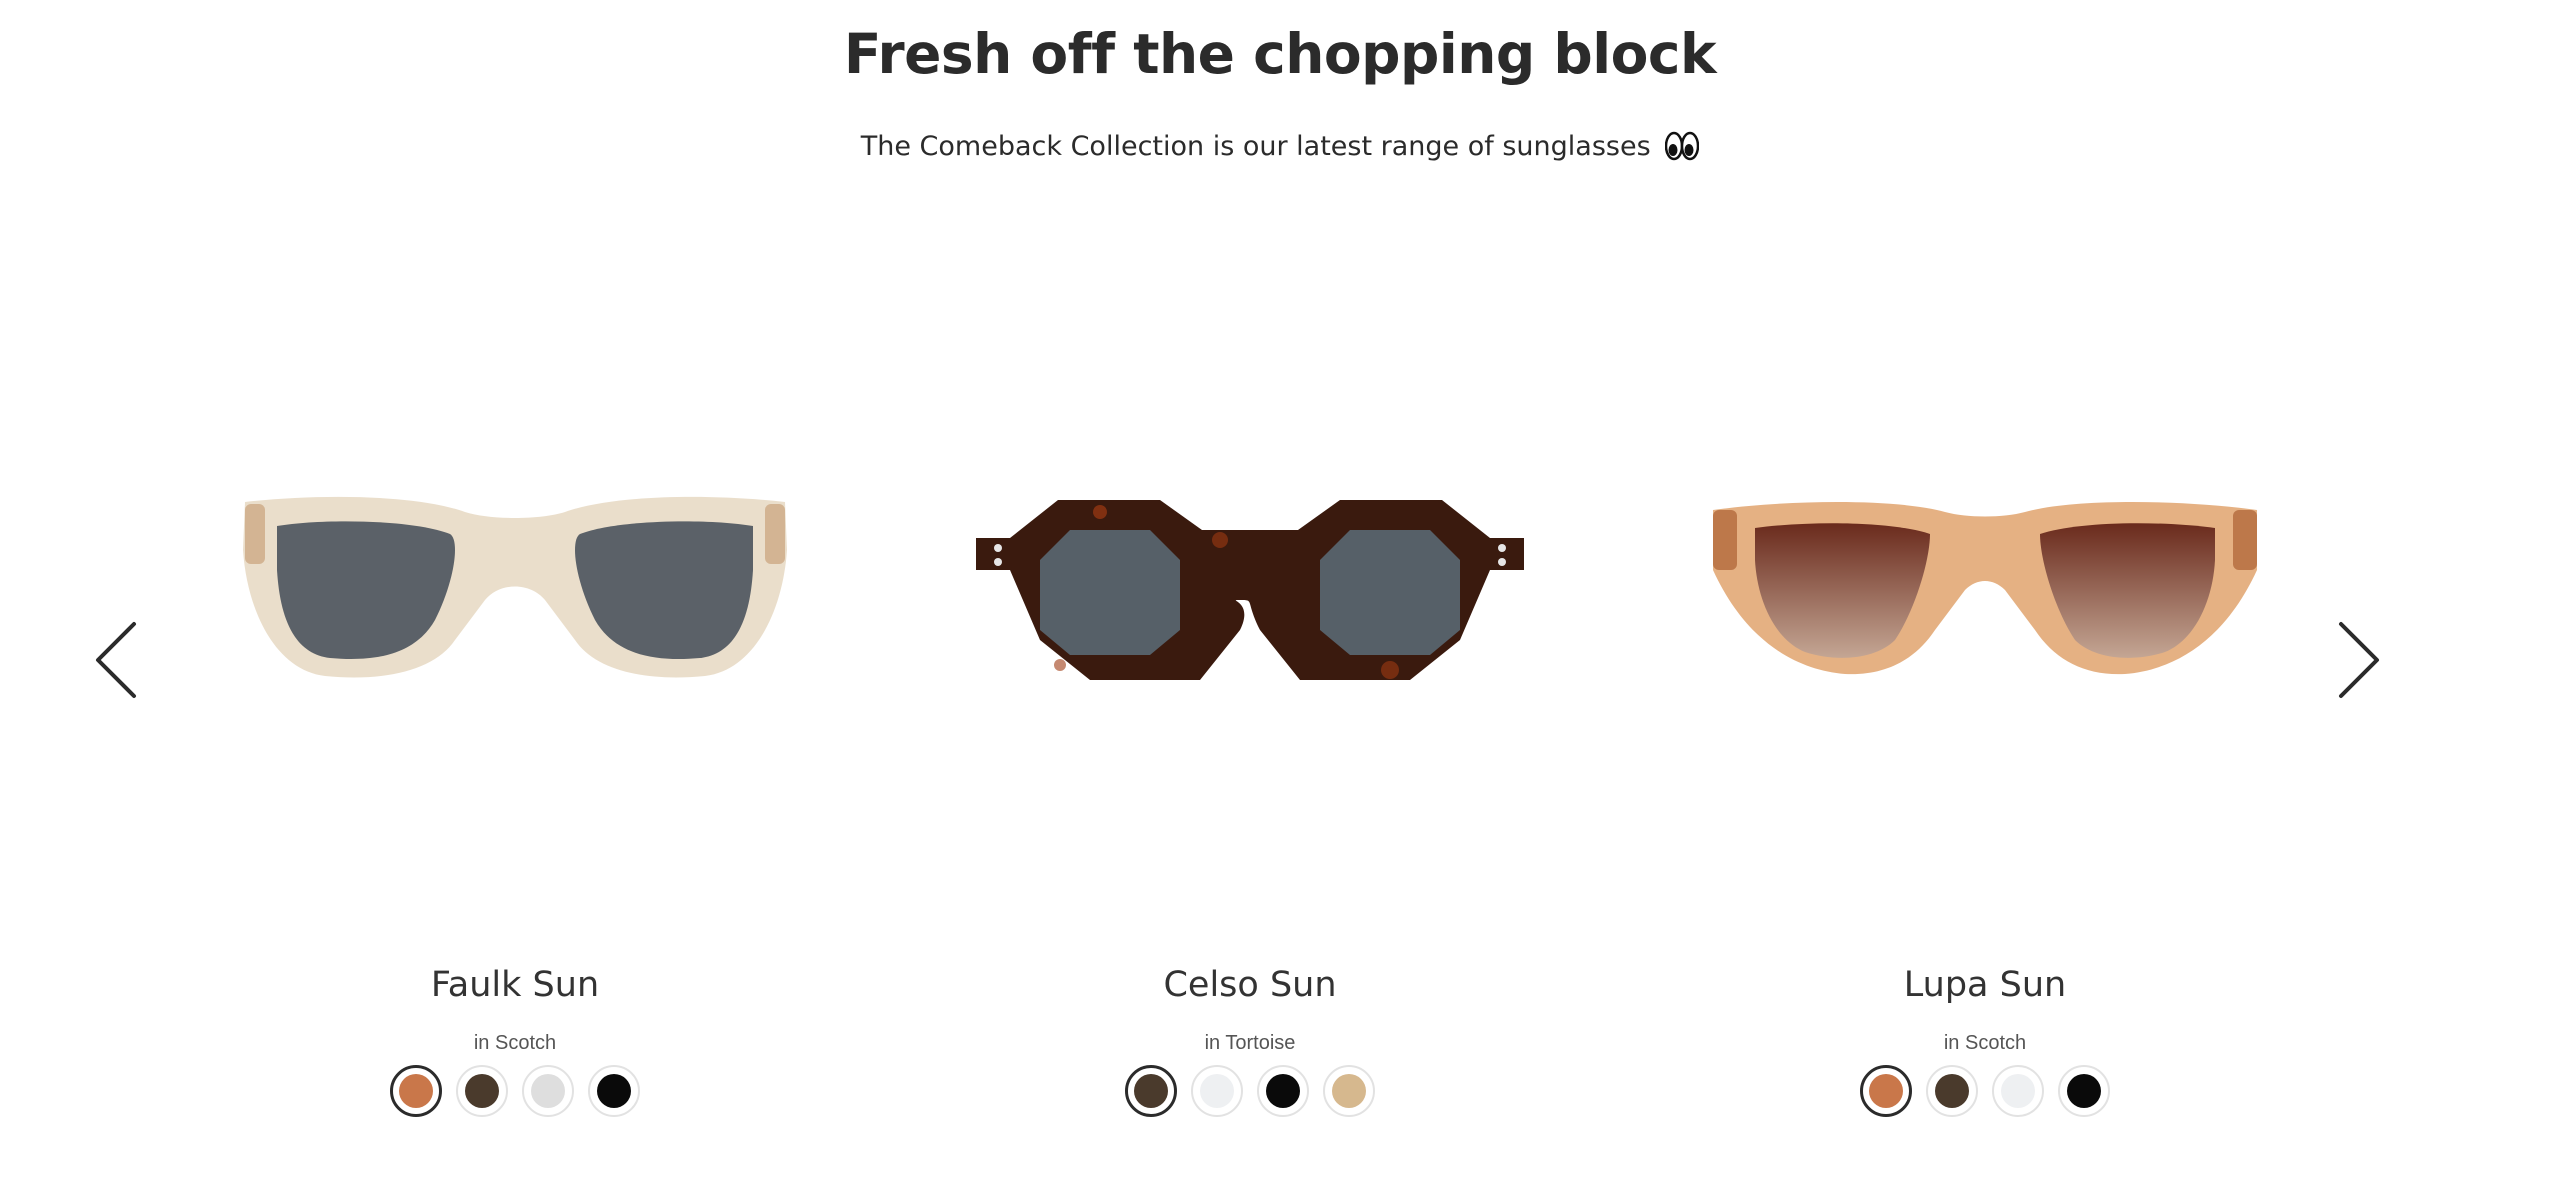 The height and width of the screenshot is (1188, 2560). I want to click on product-name: Lupa Sun, so click(1985, 985).